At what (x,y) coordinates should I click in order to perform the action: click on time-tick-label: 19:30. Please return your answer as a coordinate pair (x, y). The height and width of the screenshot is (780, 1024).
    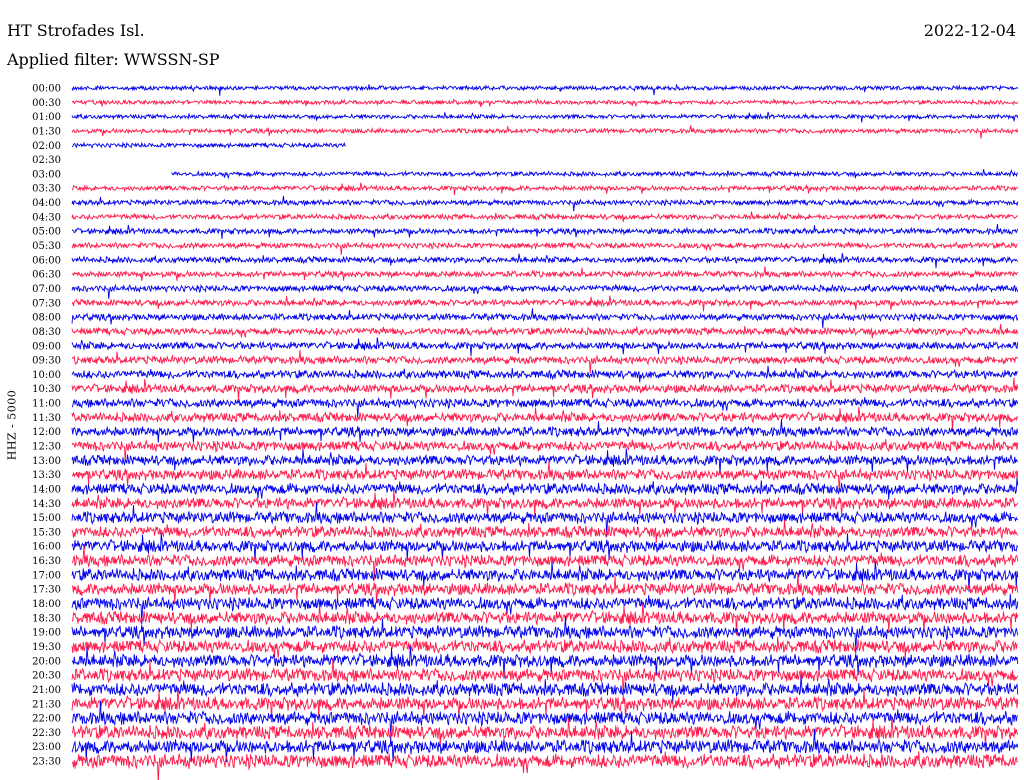
    Looking at the image, I should click on (46, 647).